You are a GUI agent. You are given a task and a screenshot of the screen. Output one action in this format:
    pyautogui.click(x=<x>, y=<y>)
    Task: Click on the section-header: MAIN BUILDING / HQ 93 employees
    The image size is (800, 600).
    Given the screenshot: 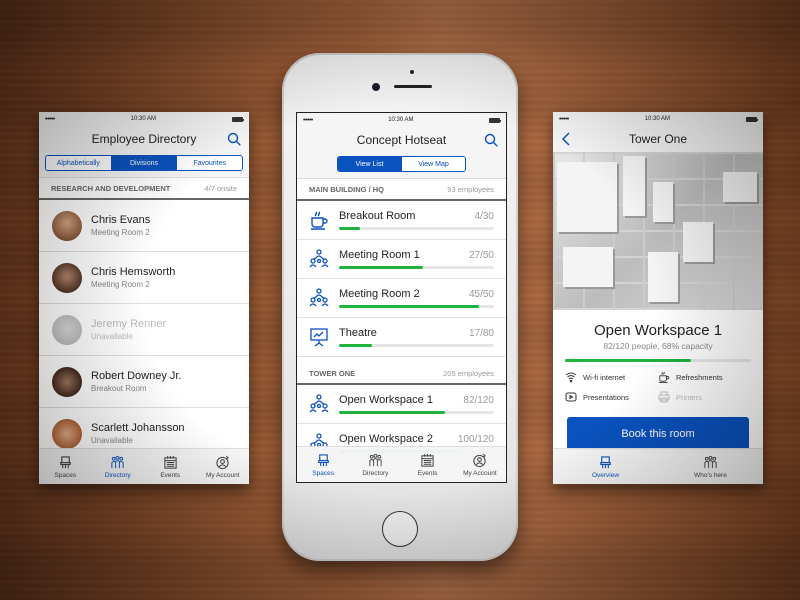 What is the action you would take?
    pyautogui.click(x=401, y=190)
    